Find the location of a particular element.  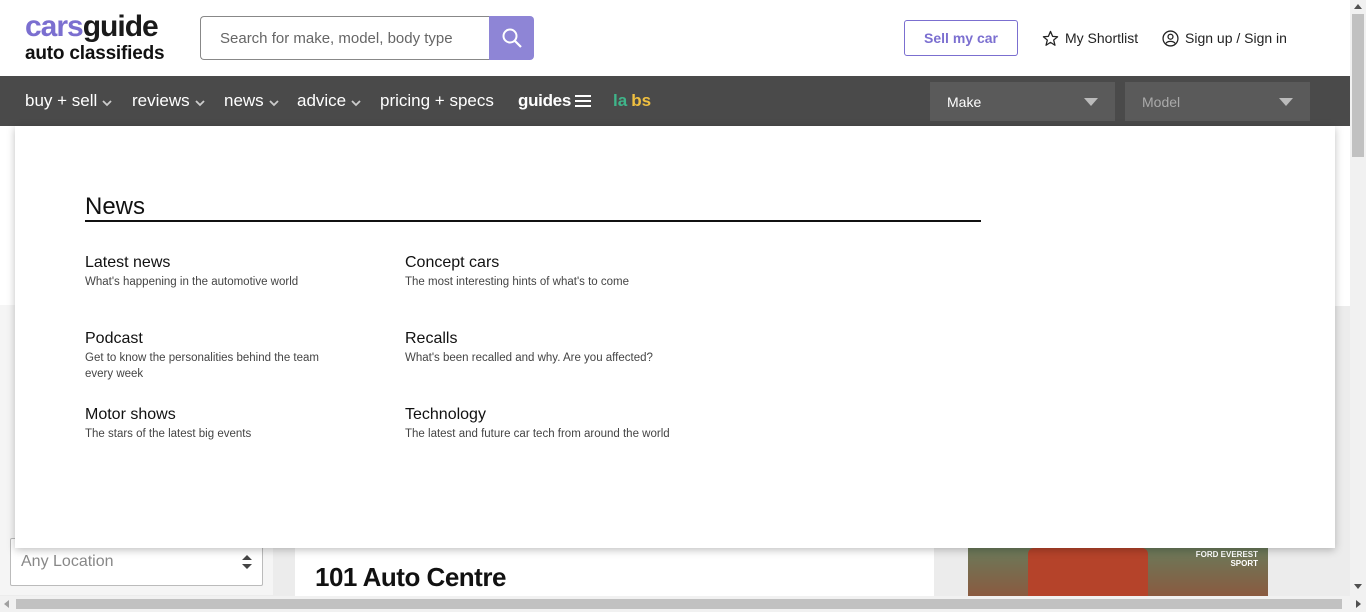

search-input is located at coordinates (345, 38).